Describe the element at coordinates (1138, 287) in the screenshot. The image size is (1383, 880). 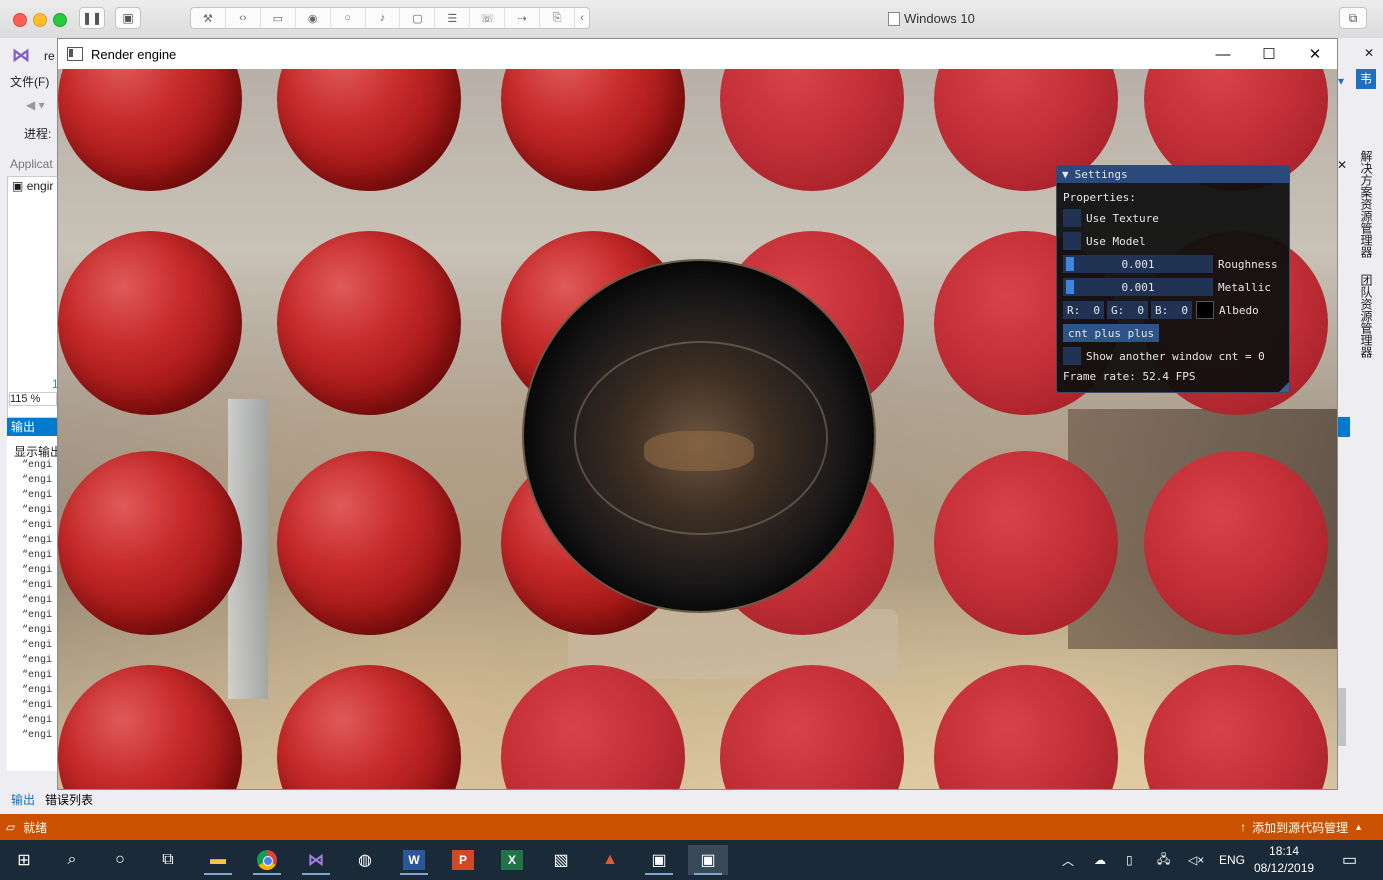
I see `metallic-slider: 0.001` at that location.